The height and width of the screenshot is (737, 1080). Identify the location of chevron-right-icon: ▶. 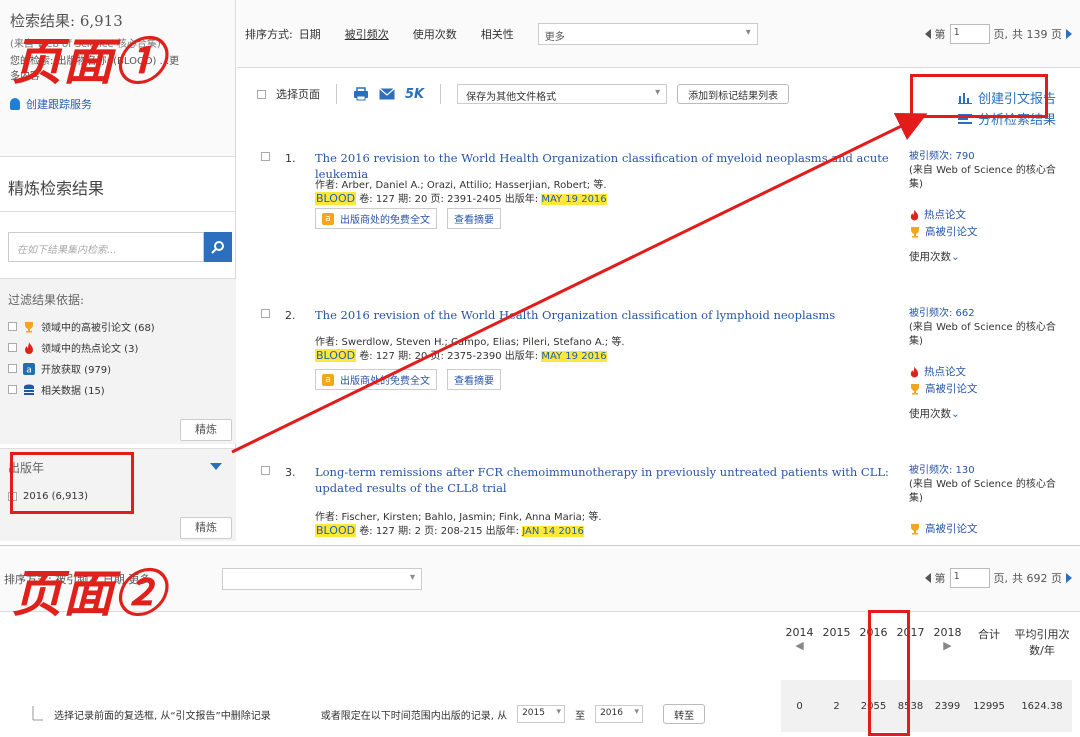
(947, 645).